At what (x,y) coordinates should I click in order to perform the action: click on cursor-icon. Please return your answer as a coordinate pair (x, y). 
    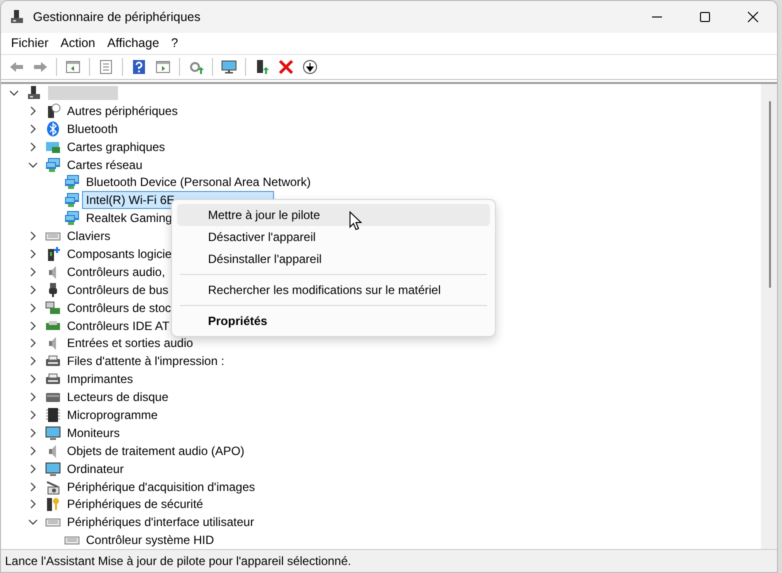
    Looking at the image, I should click on (355, 221).